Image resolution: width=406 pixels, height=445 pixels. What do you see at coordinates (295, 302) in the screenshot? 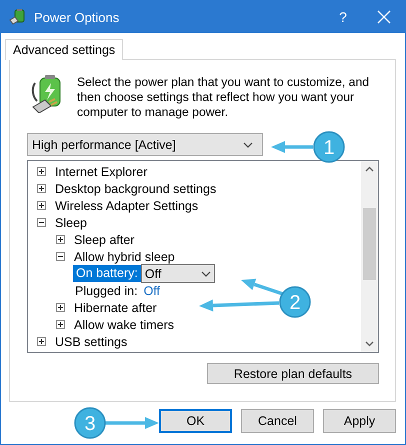
I see `callout-badge: 2` at bounding box center [295, 302].